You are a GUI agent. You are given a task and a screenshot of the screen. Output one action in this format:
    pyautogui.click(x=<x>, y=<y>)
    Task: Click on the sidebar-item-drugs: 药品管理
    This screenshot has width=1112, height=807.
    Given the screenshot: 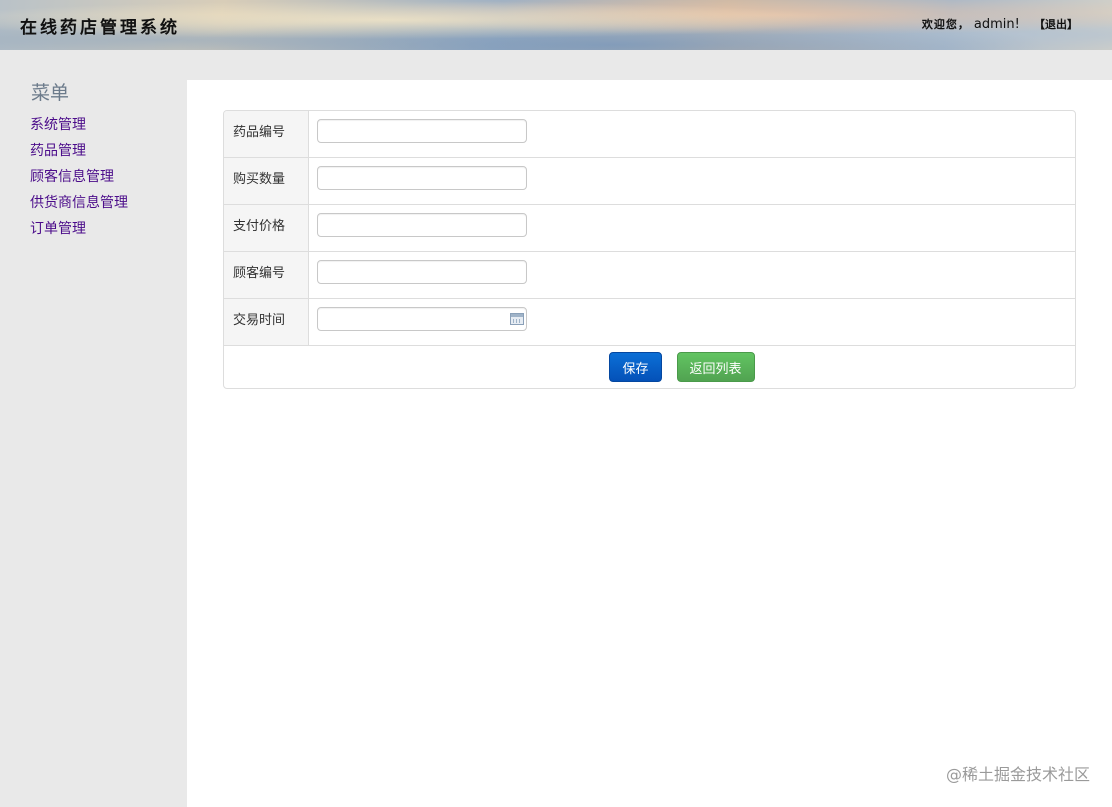 What is the action you would take?
    pyautogui.click(x=79, y=154)
    